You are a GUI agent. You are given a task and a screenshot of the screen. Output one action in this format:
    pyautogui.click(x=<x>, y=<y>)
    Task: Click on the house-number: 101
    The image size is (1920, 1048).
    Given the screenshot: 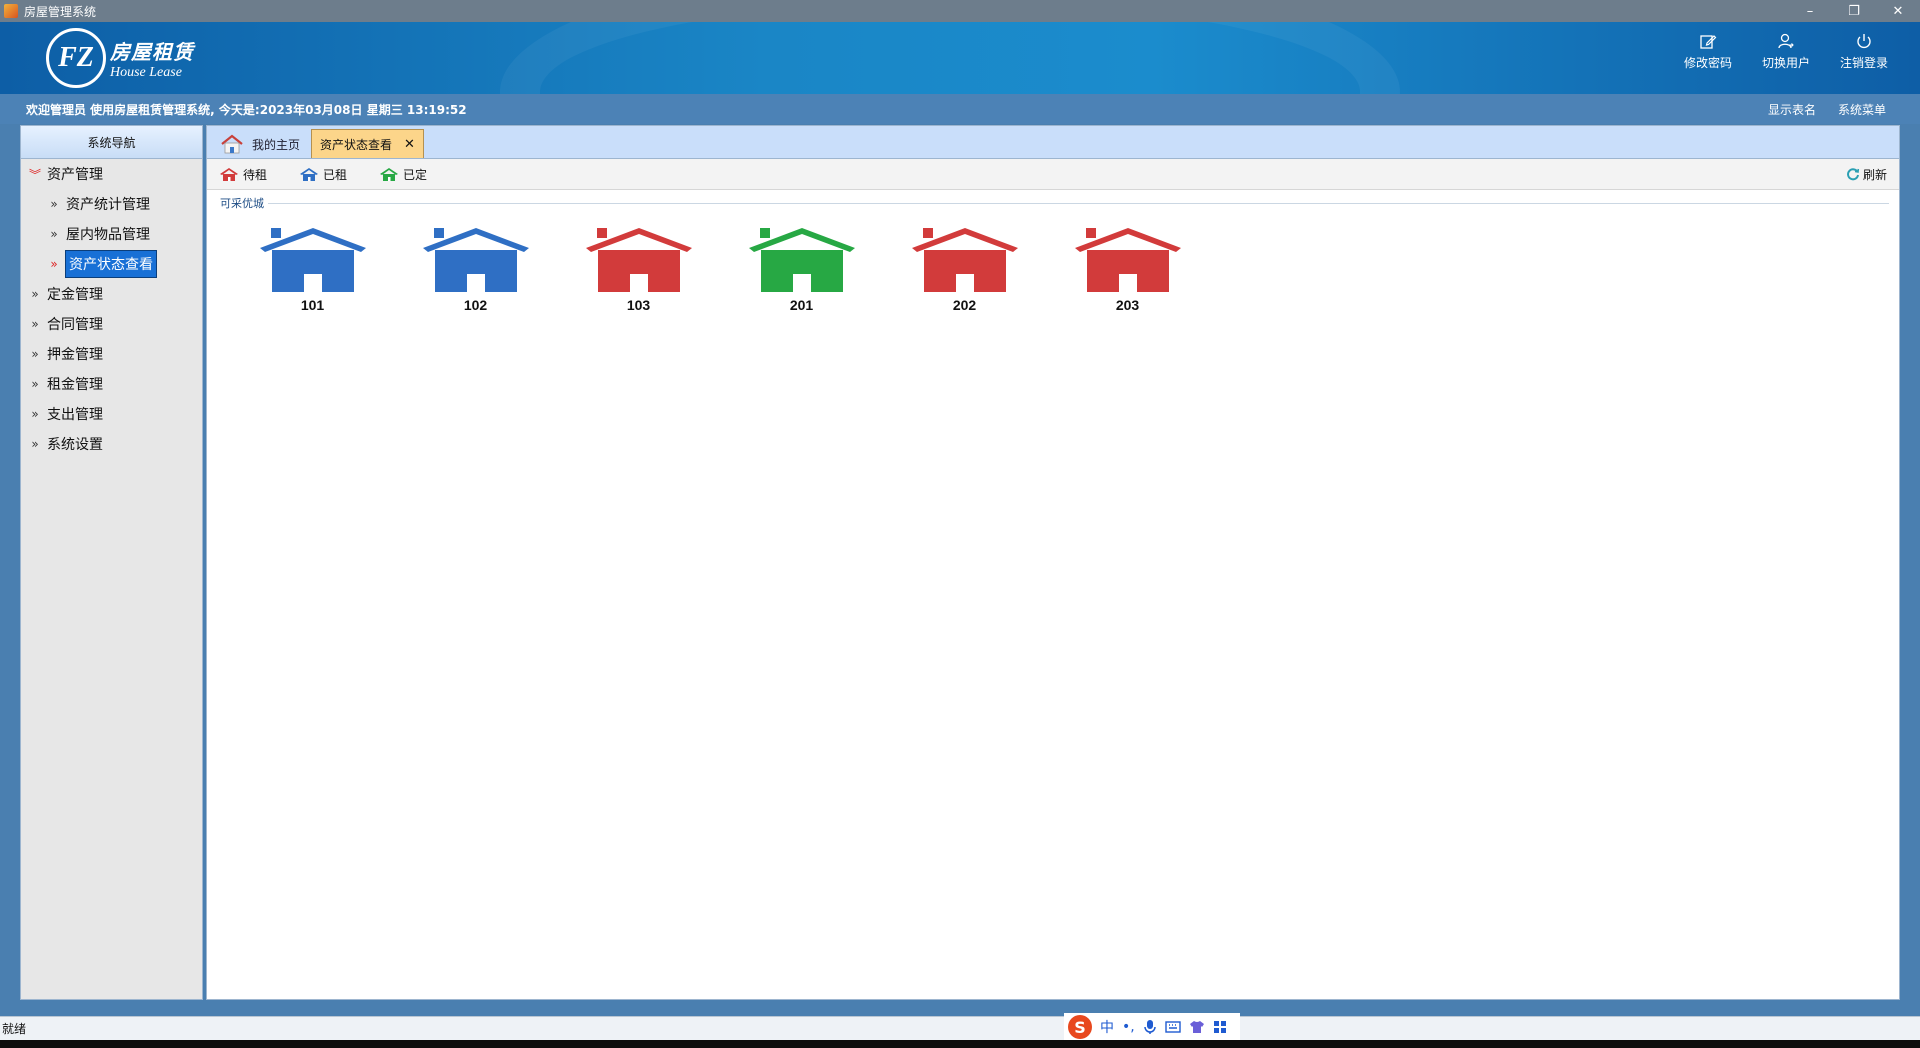 What is the action you would take?
    pyautogui.click(x=312, y=305)
    